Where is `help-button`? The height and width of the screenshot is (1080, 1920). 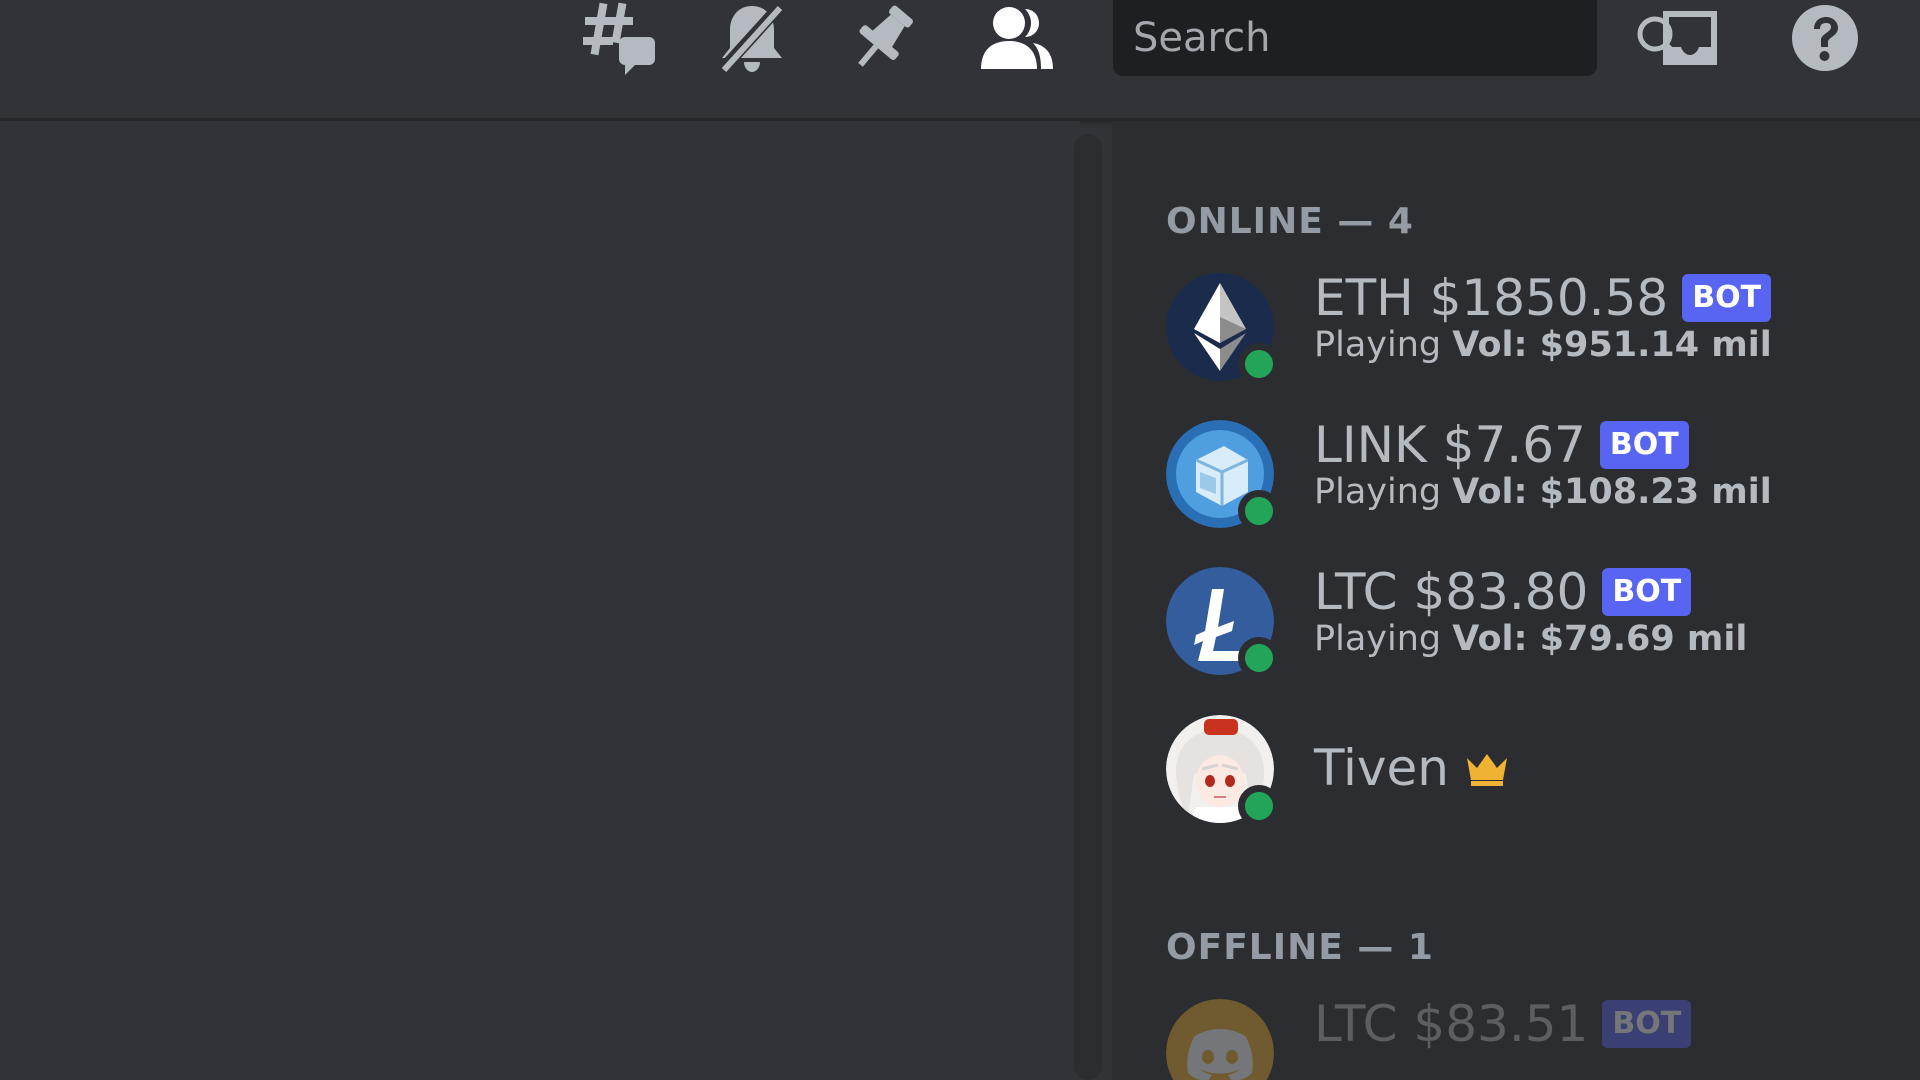
help-button is located at coordinates (1825, 37).